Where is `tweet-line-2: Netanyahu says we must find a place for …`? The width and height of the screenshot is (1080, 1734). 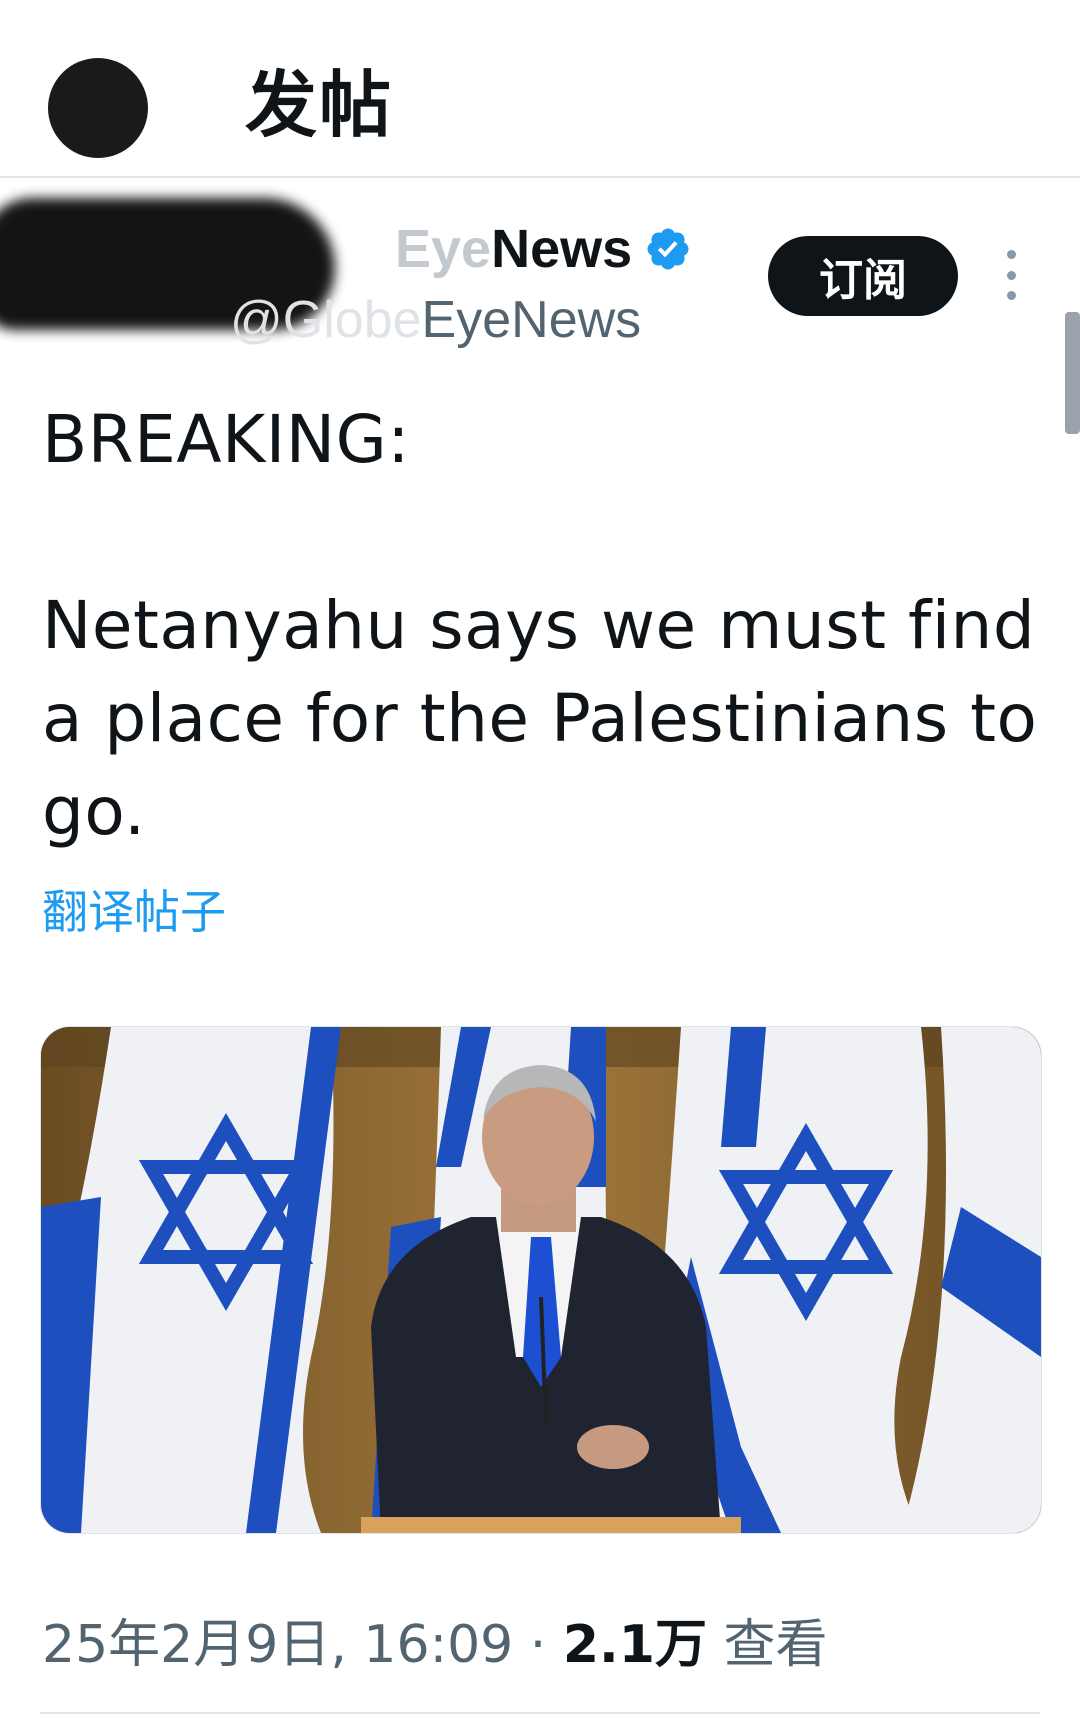 tweet-line-2: Netanyahu says we must find a place for … is located at coordinates (540, 718).